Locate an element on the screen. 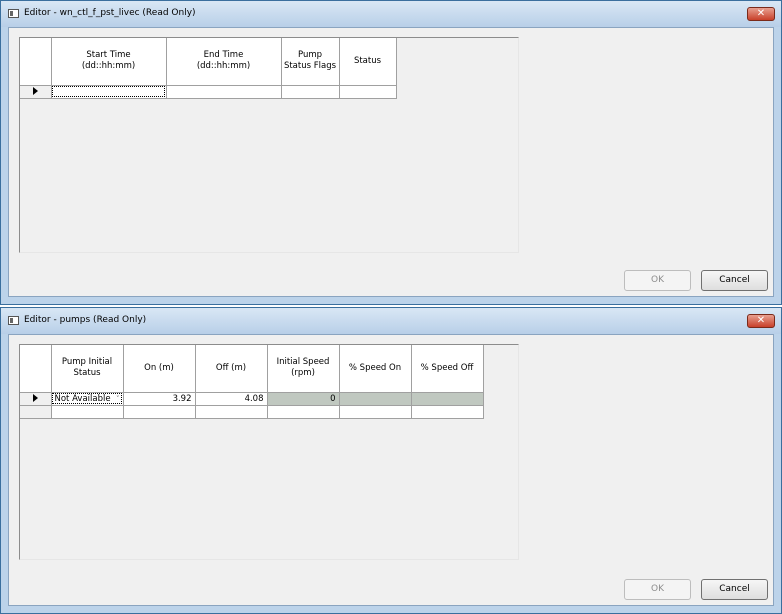  title-bar: Editor - pumps (Read Only) ✕ is located at coordinates (391, 321).